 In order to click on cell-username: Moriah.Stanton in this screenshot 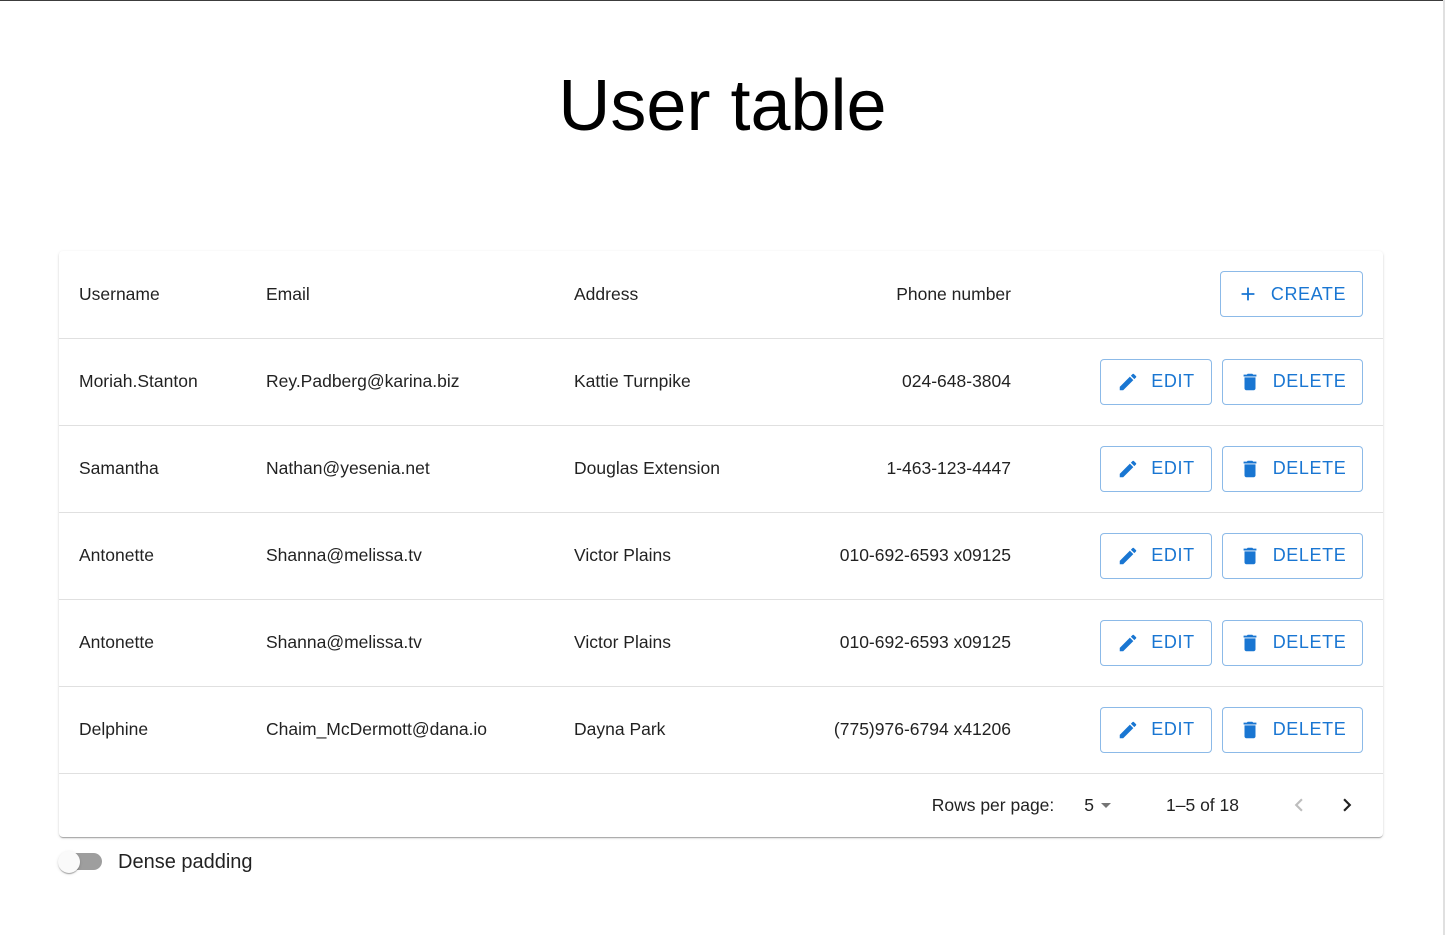, I will do `click(152, 382)`.